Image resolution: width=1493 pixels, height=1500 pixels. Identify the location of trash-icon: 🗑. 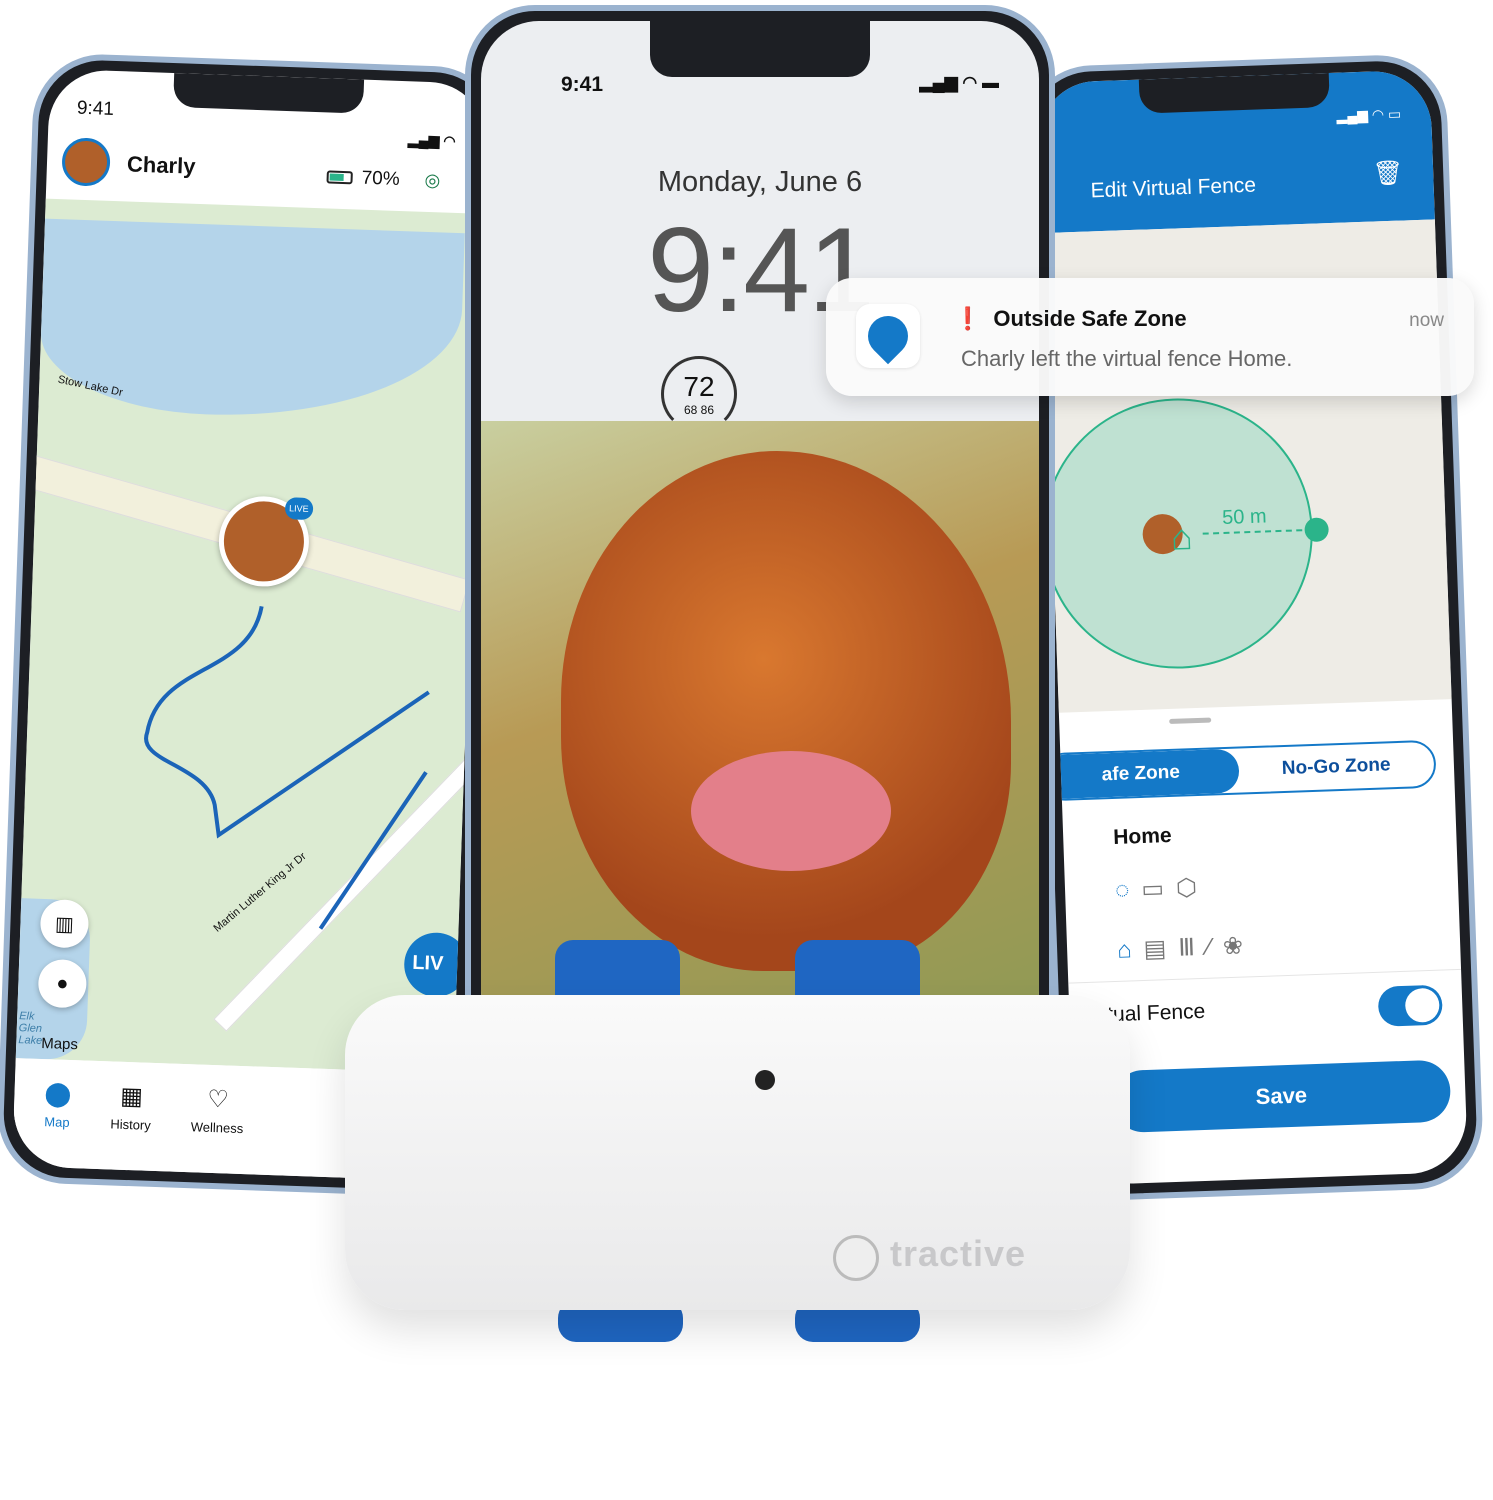
(1387, 173).